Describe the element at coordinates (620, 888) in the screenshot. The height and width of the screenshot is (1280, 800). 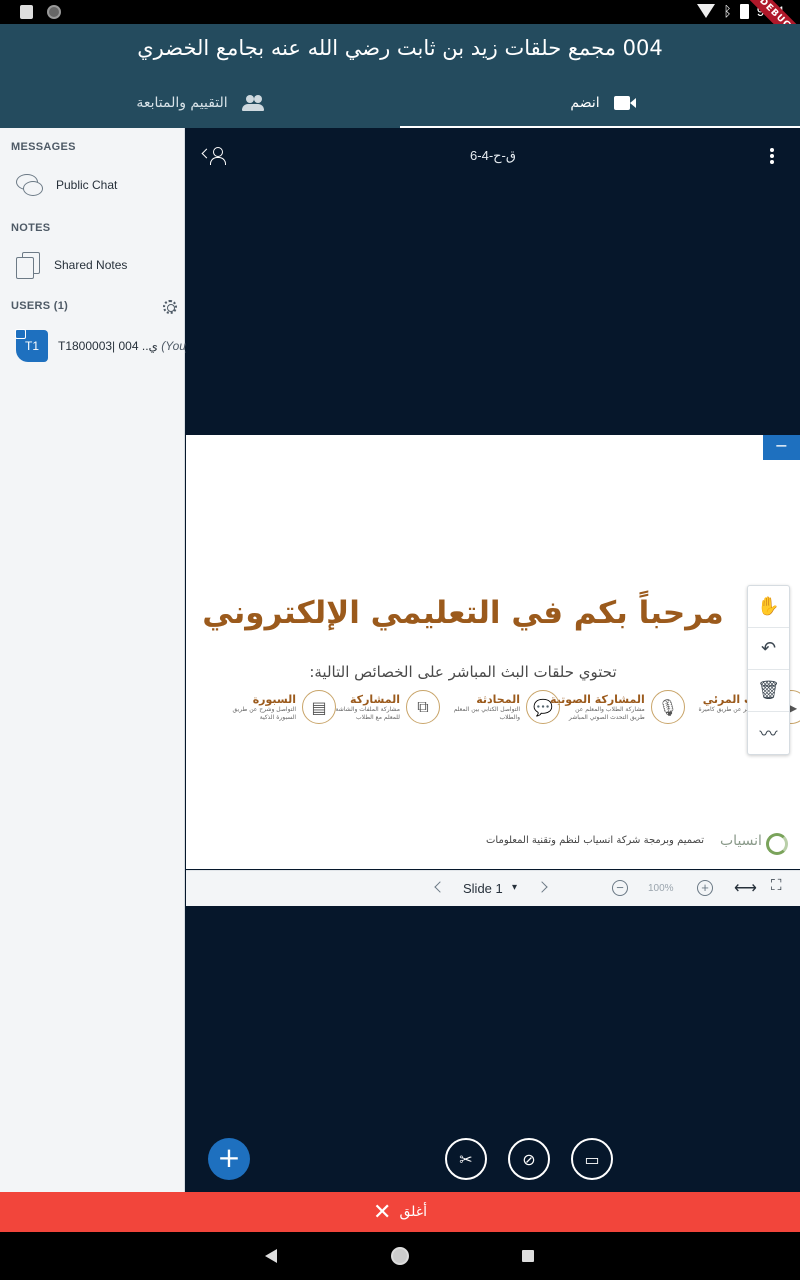
I see `zoom-out-button: −` at that location.